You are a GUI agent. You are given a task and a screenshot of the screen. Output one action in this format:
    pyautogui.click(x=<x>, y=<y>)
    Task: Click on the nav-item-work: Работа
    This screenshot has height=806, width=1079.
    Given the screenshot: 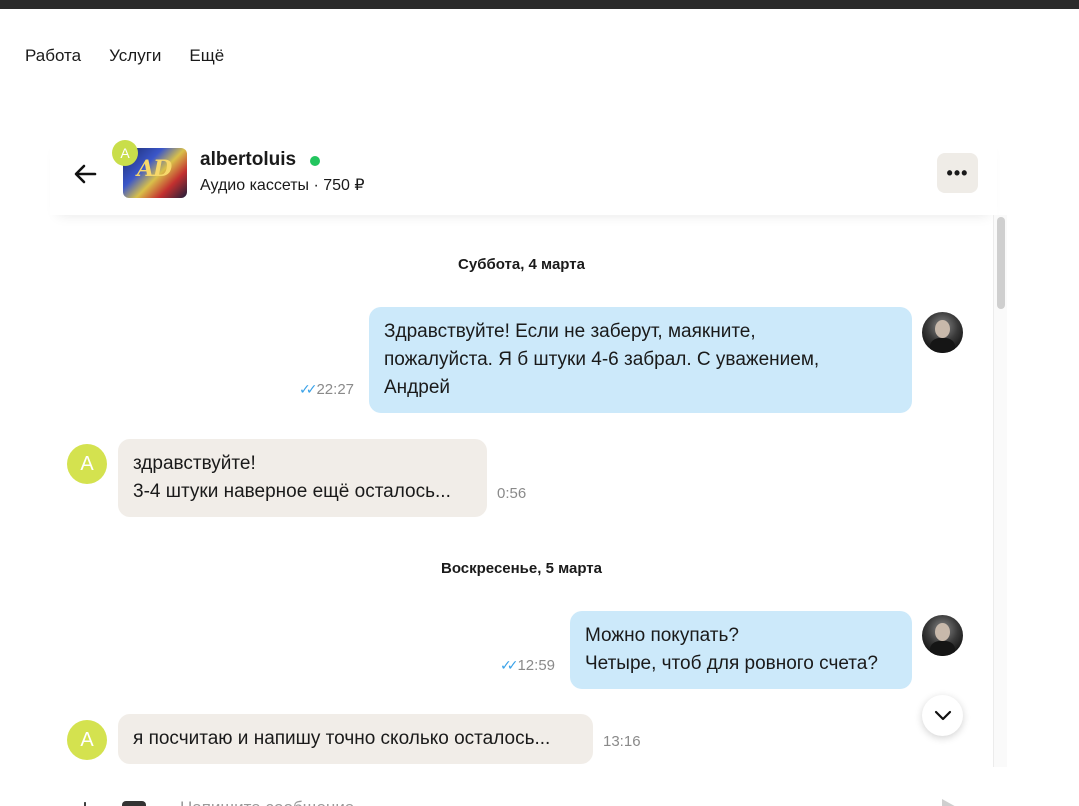 What is the action you would take?
    pyautogui.click(x=53, y=56)
    